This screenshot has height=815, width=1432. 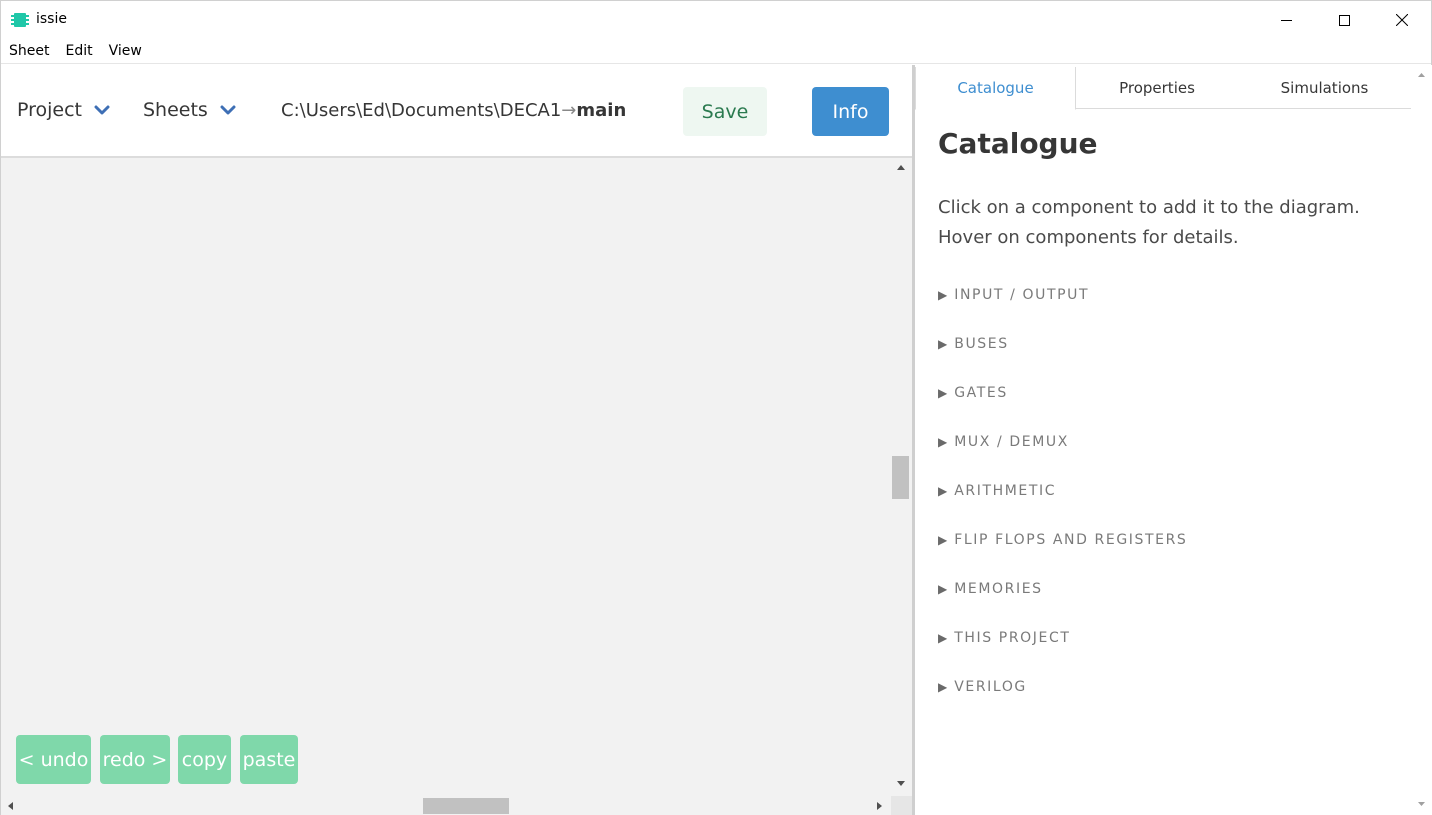 I want to click on catalogue-section-input-output: ▶ INPUT / OUTPUT, so click(x=1062, y=311).